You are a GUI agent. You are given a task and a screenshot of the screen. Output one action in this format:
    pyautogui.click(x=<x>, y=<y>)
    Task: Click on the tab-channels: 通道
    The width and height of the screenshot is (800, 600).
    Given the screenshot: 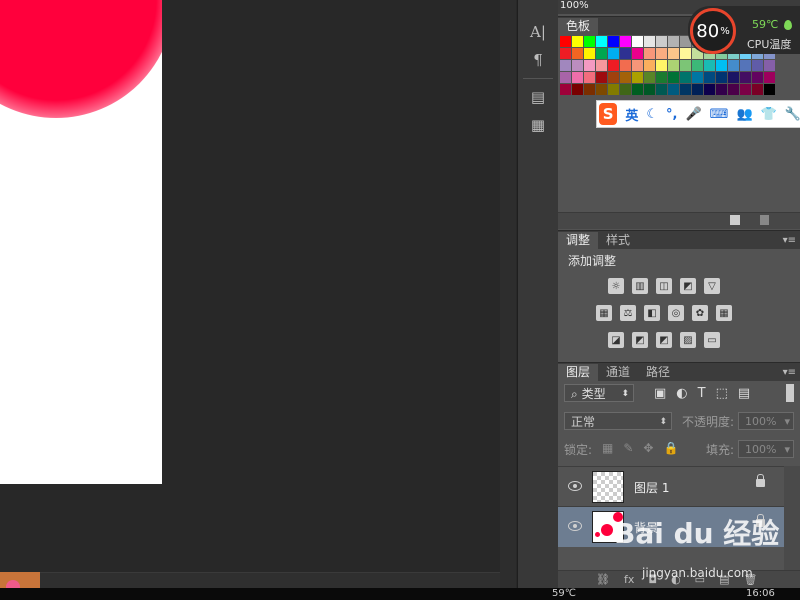 What is the action you would take?
    pyautogui.click(x=618, y=372)
    